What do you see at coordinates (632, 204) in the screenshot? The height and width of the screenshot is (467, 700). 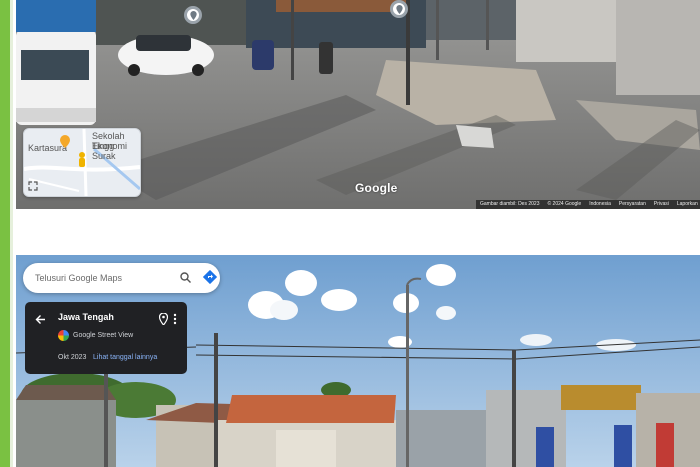 I see `terms-link: Persyaratan` at bounding box center [632, 204].